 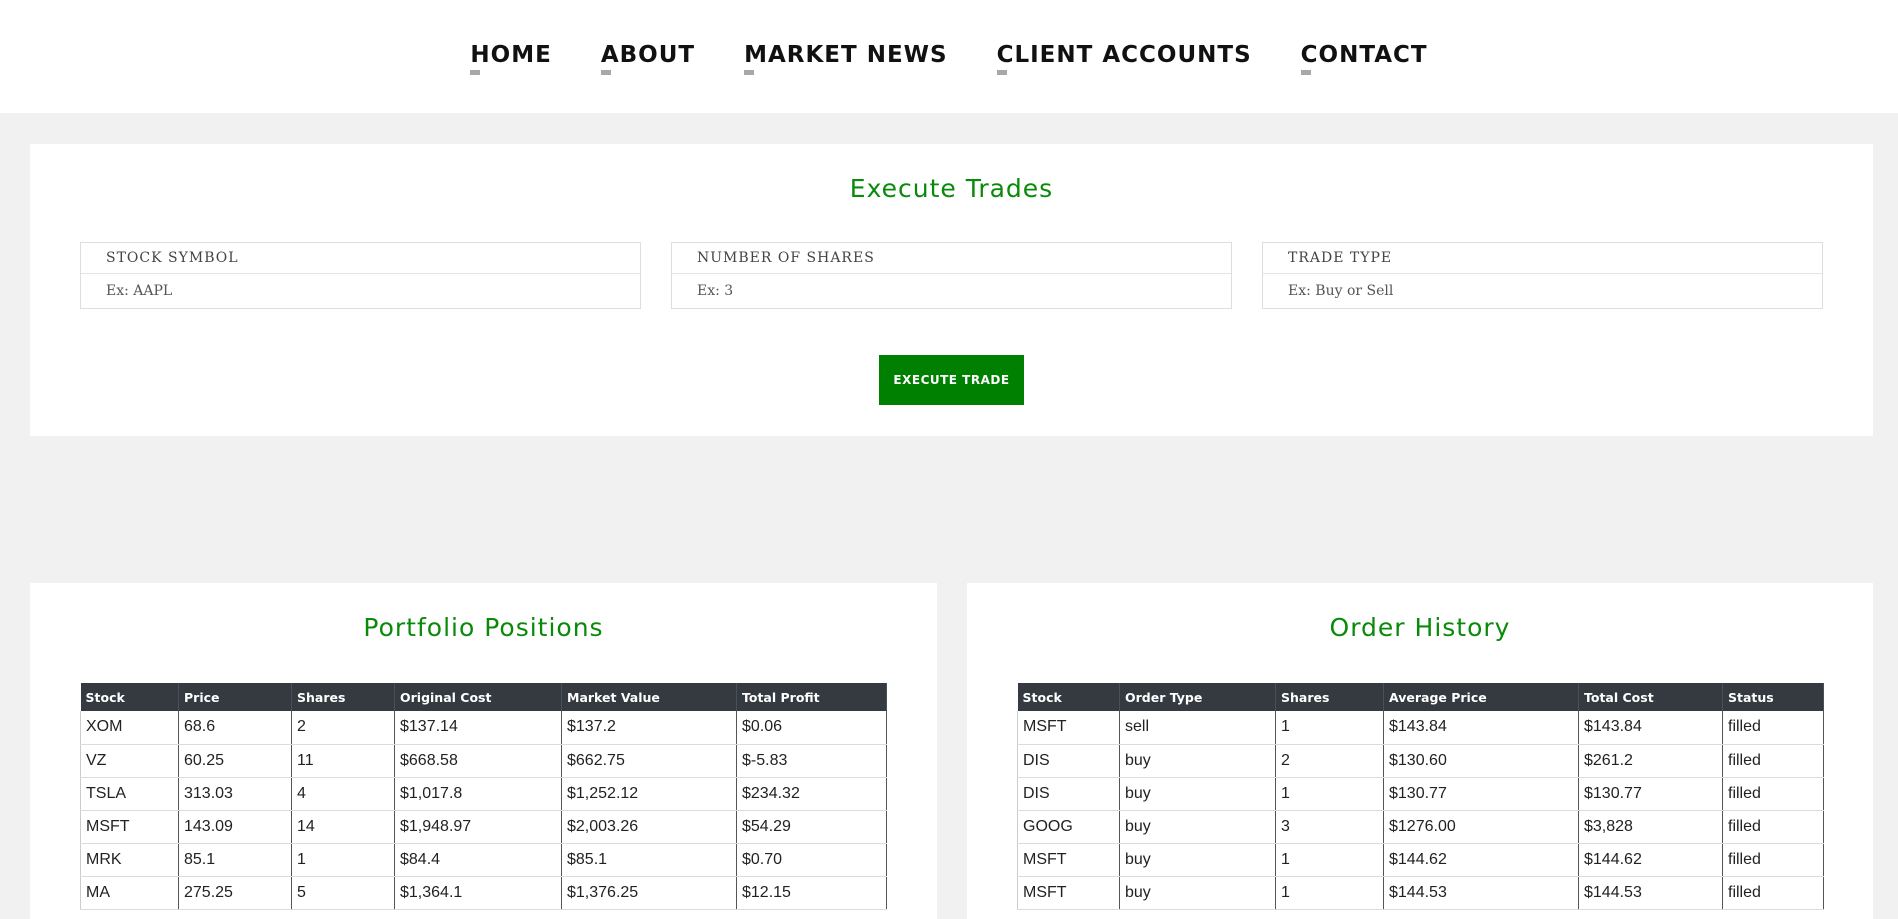 What do you see at coordinates (1650, 697) in the screenshot?
I see `column-header: Total Cost` at bounding box center [1650, 697].